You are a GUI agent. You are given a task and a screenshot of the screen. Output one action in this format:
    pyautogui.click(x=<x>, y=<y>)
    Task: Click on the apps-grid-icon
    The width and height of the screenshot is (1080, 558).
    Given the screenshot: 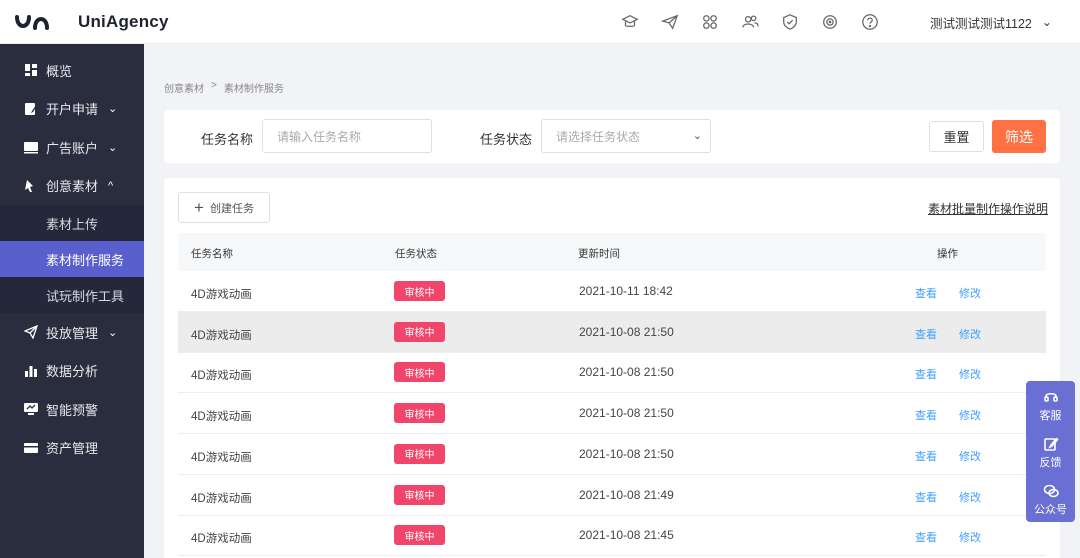 What is the action you would take?
    pyautogui.click(x=710, y=22)
    